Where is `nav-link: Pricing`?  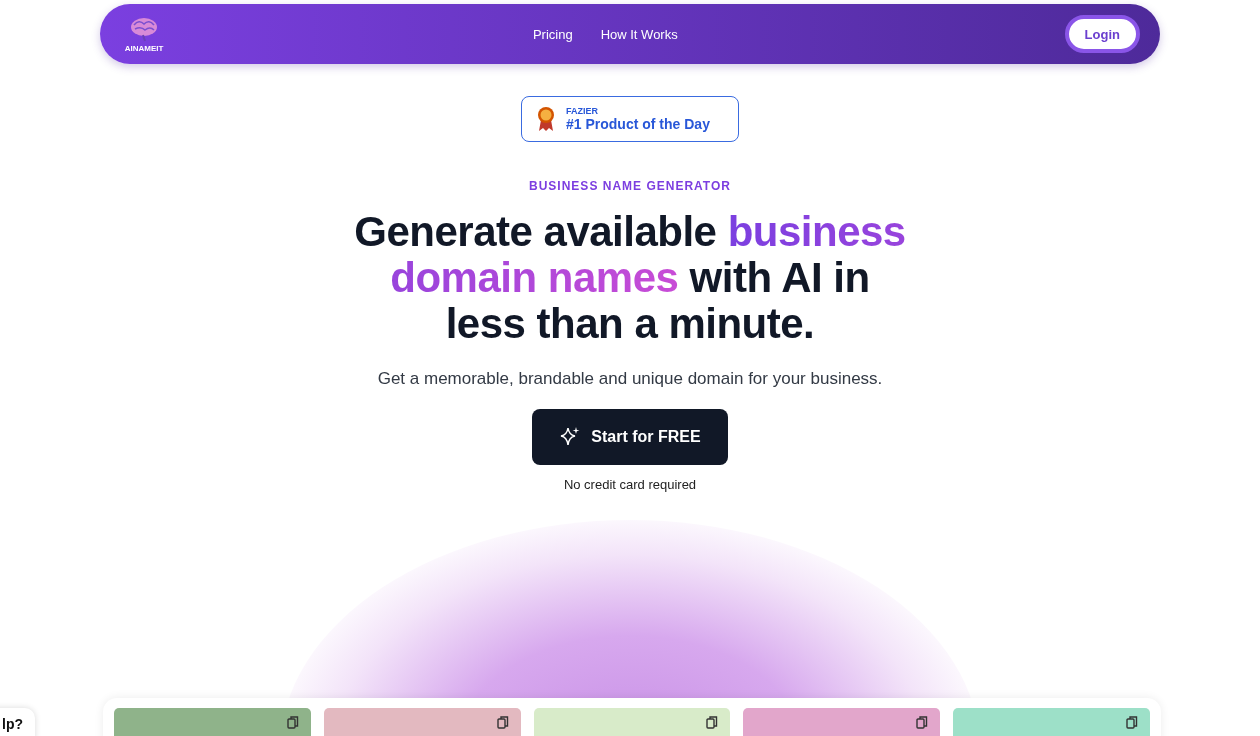
nav-link: Pricing is located at coordinates (552, 34).